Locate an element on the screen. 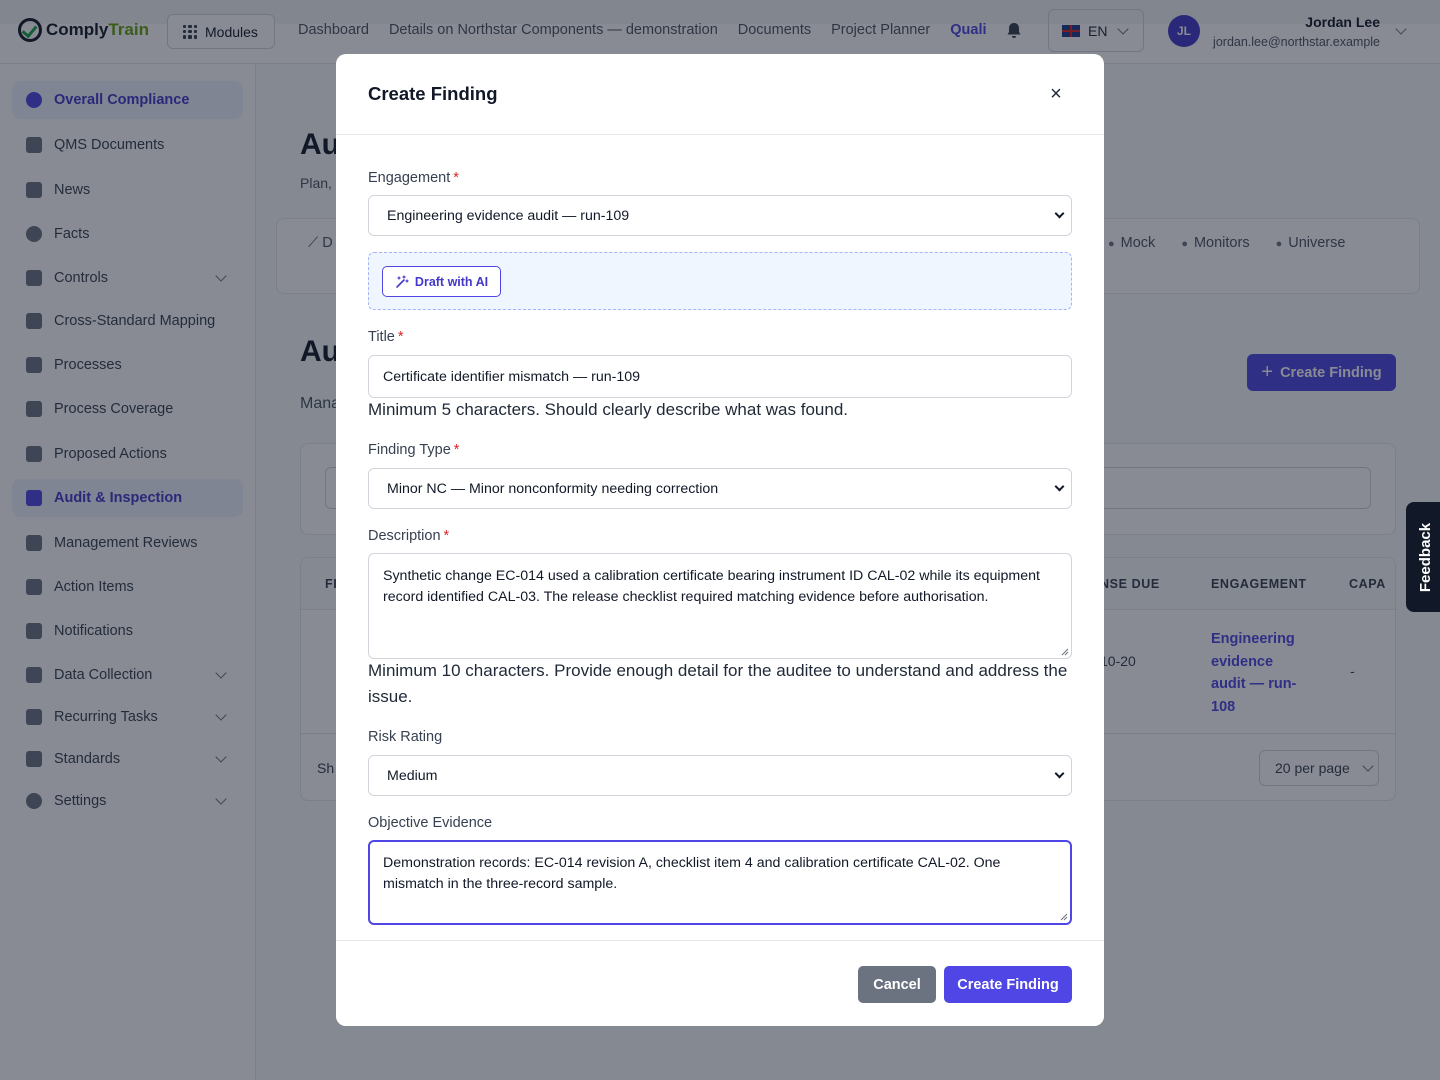  ai-draft-panel: Draft with AI is located at coordinates (720, 281).